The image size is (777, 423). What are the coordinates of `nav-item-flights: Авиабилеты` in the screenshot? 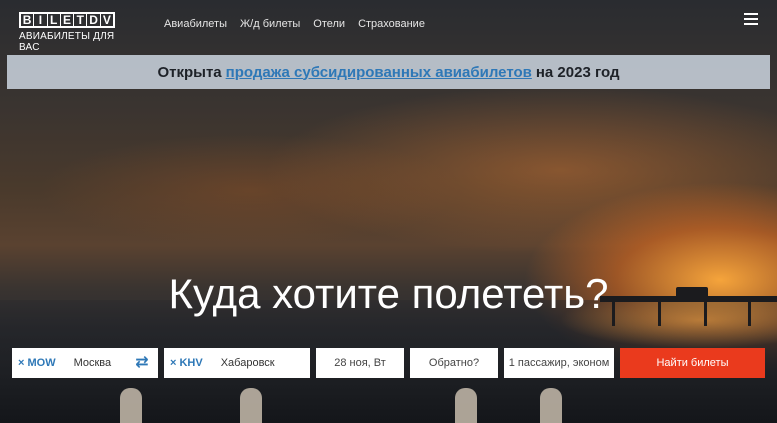 It's located at (195, 24).